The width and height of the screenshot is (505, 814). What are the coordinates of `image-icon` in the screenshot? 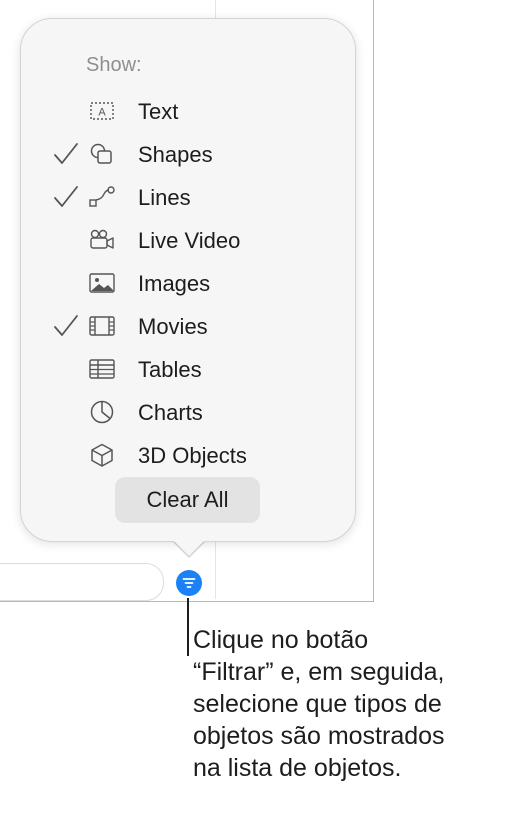 It's located at (102, 283).